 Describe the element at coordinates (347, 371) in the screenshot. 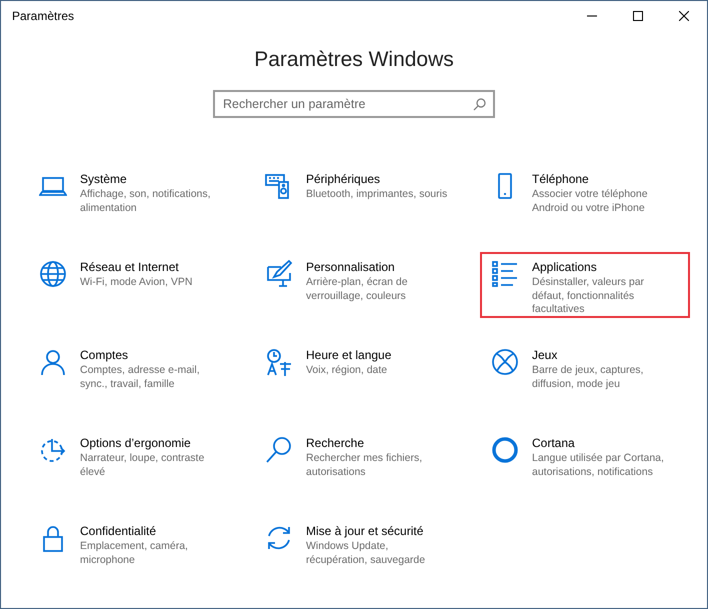

I see `category-description: Voix, région, date` at that location.